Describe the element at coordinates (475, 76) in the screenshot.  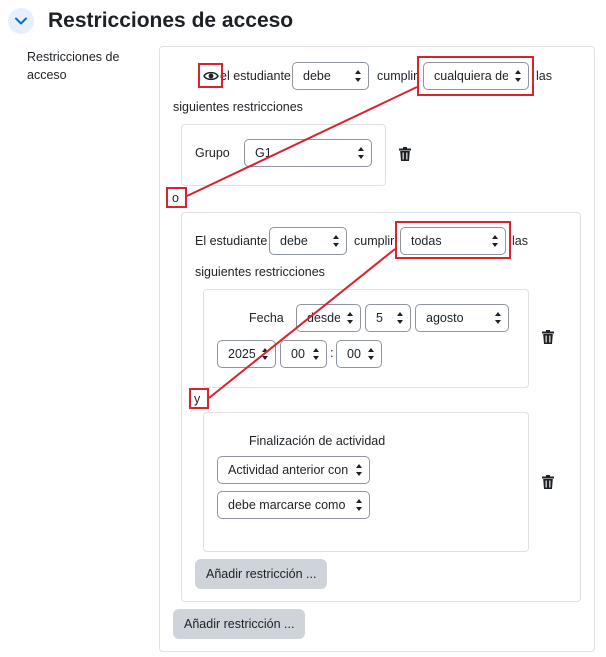
I see `highlight-outer-scope` at that location.